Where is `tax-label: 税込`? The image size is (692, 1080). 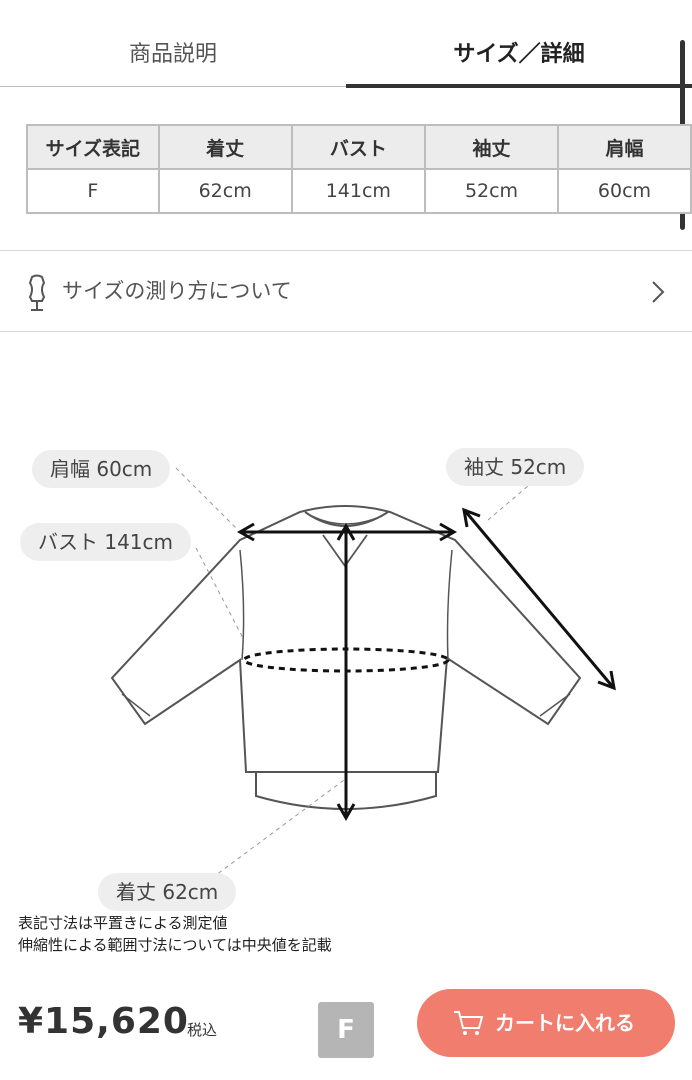 tax-label: 税込 is located at coordinates (202, 1030).